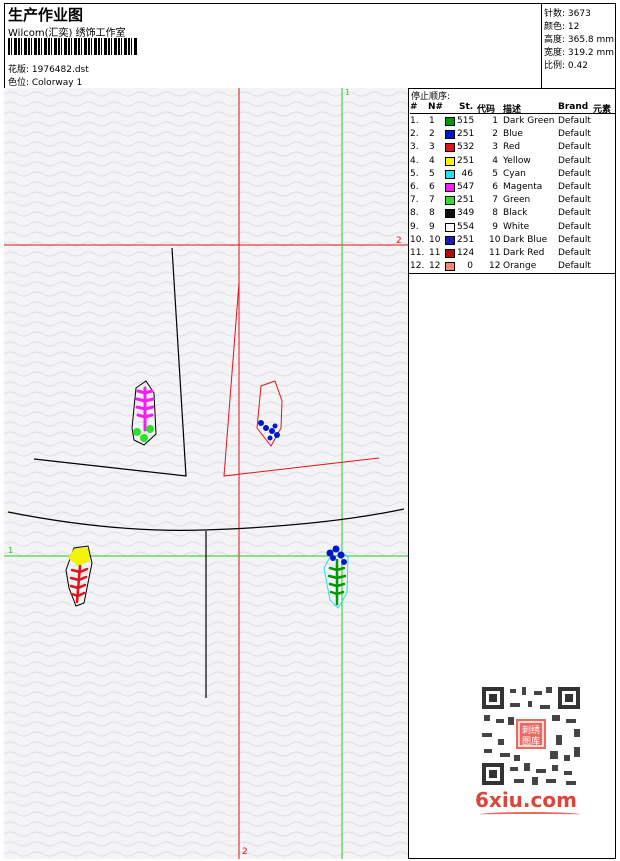  What do you see at coordinates (515, 213) in the screenshot?
I see `color-description: Black` at bounding box center [515, 213].